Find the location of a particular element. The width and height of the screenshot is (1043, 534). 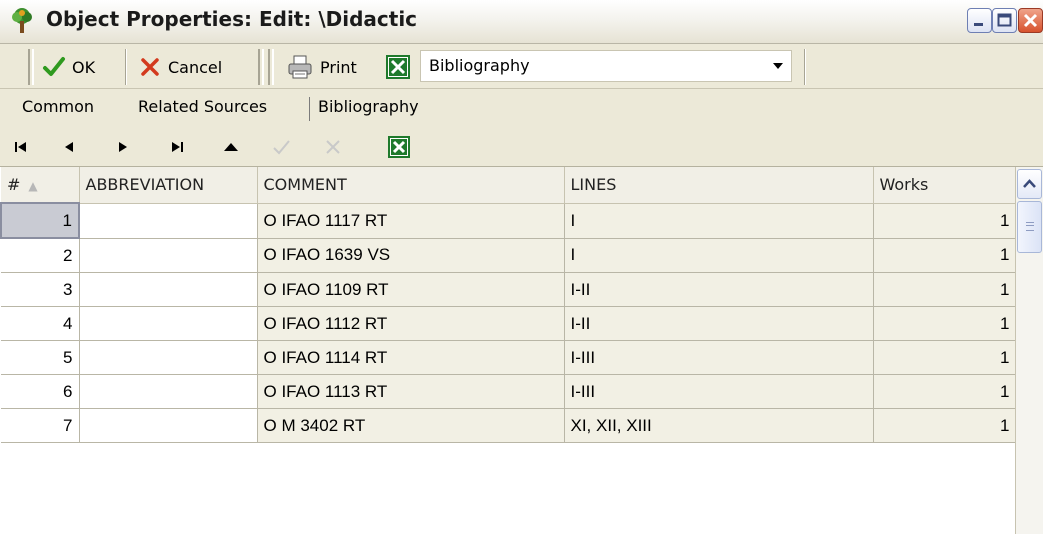

cancel-button: Cancel is located at coordinates (180, 67).